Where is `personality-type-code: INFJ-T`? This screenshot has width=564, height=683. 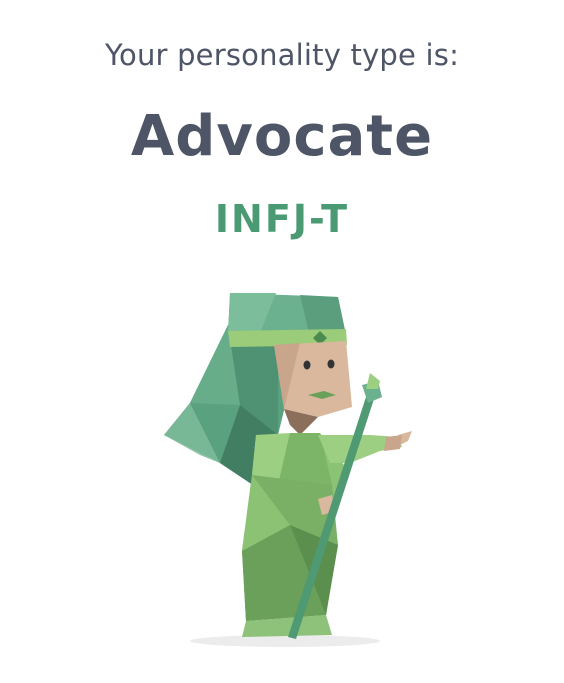
personality-type-code: INFJ-T is located at coordinates (282, 219).